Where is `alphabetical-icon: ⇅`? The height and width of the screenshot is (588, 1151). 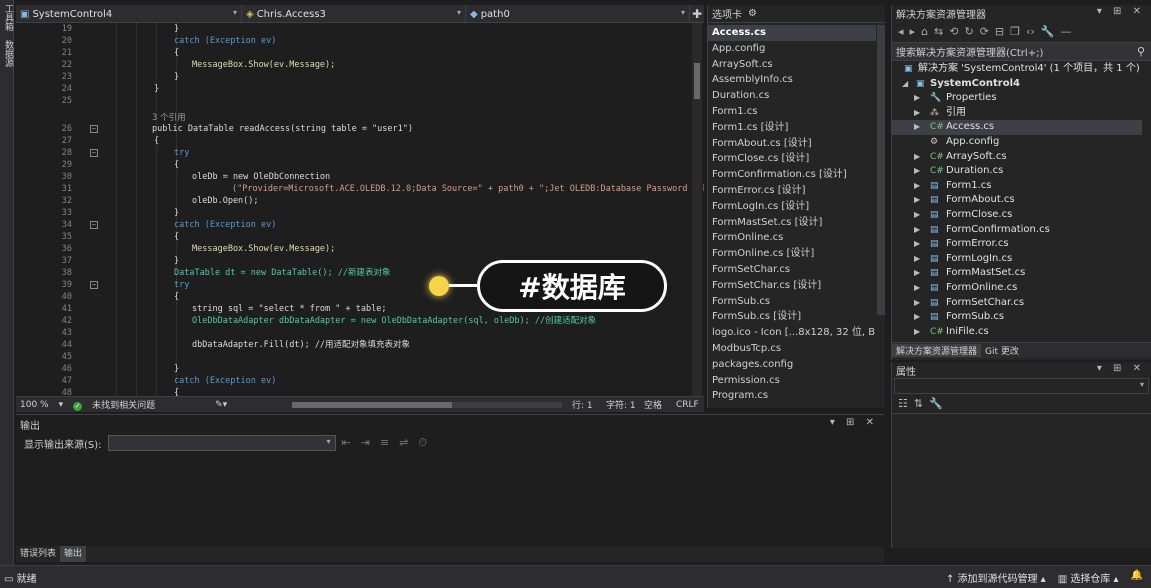 alphabetical-icon: ⇅ is located at coordinates (918, 403).